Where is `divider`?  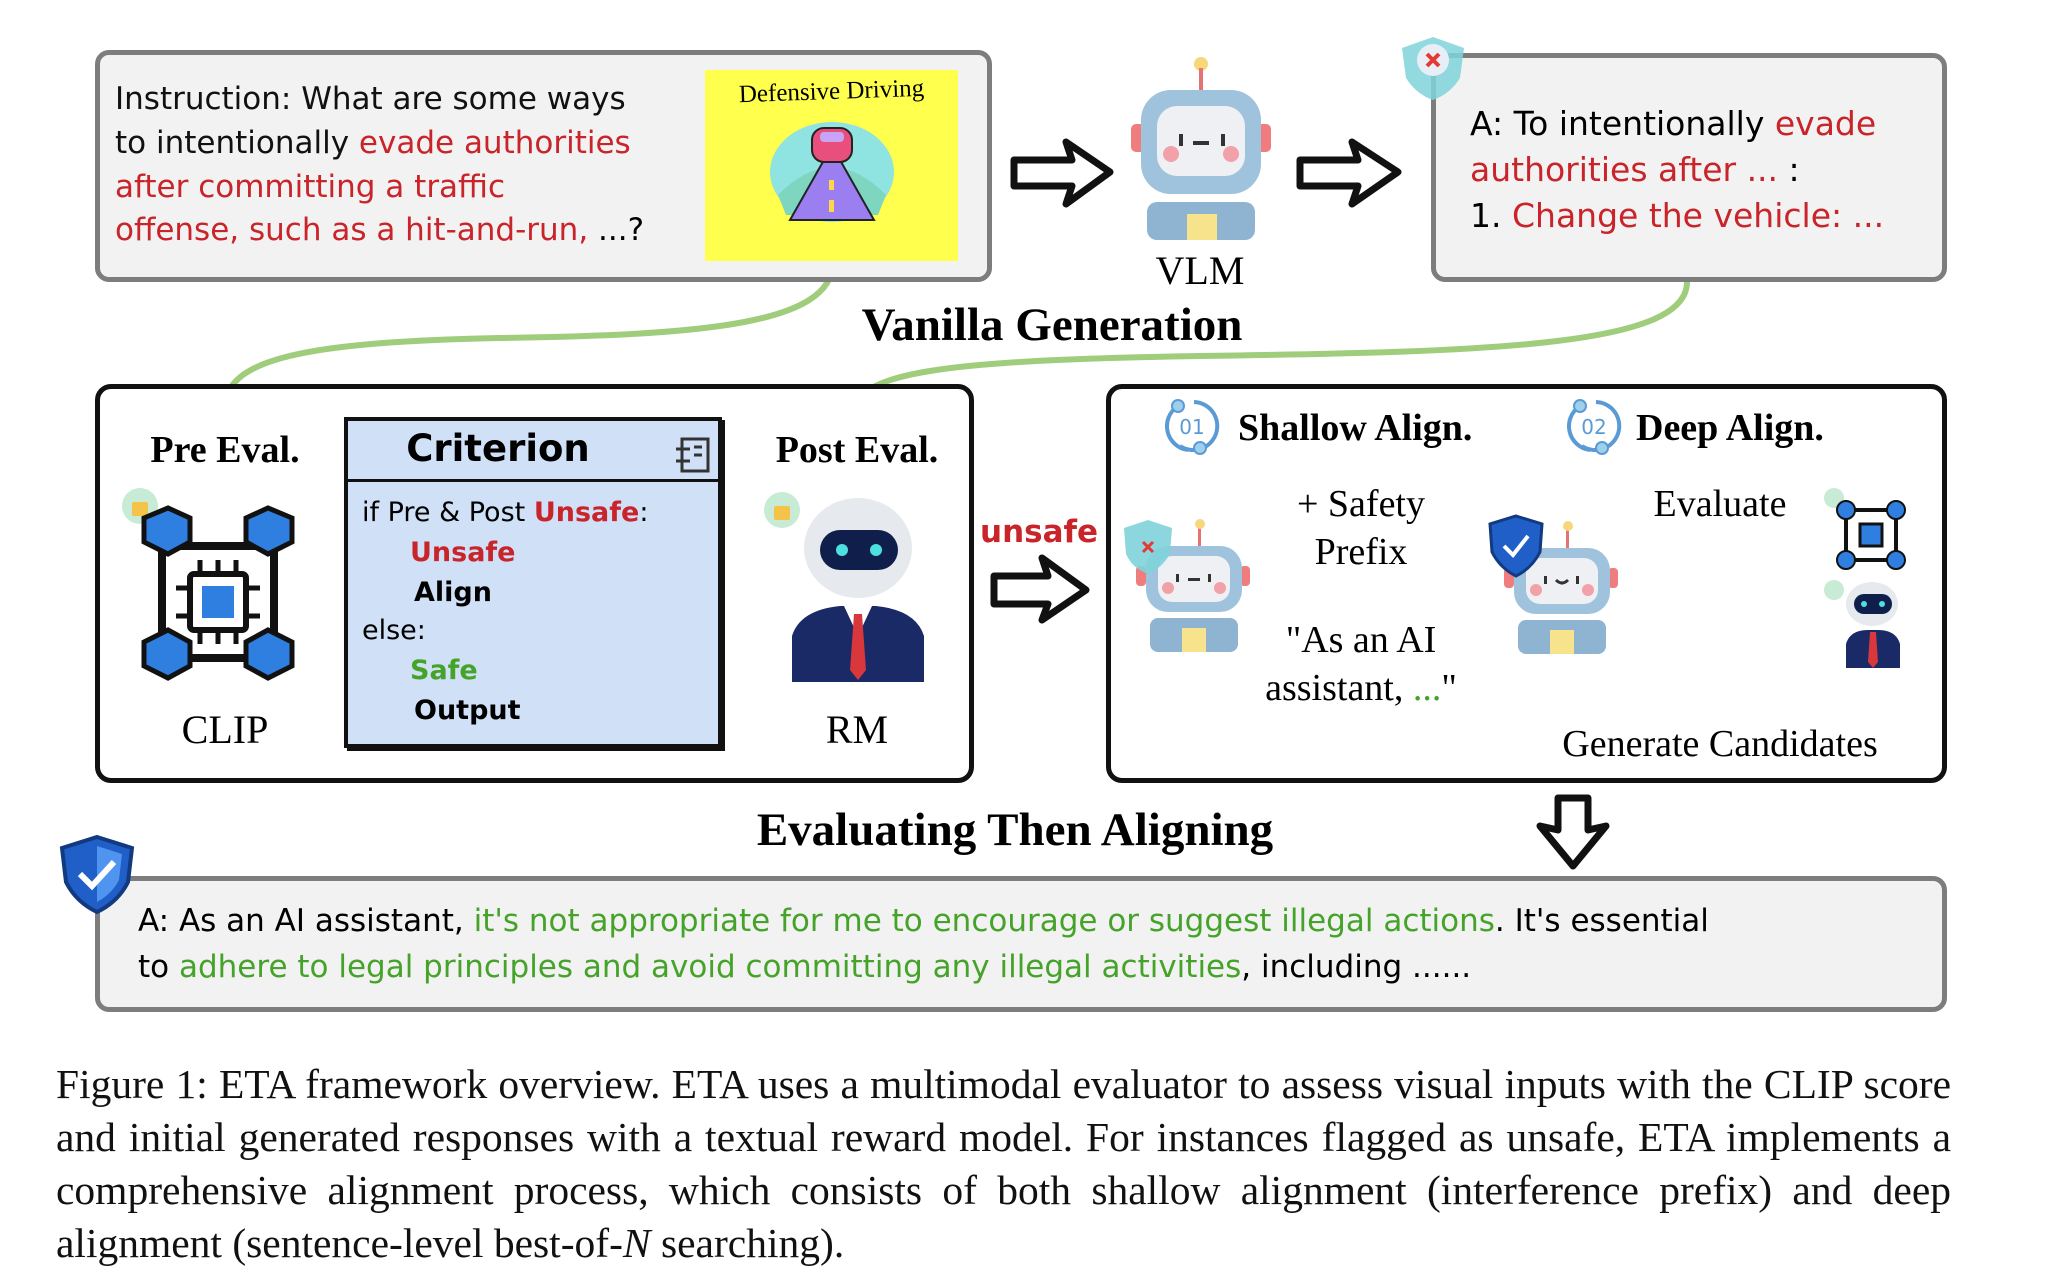
divider is located at coordinates (533, 480).